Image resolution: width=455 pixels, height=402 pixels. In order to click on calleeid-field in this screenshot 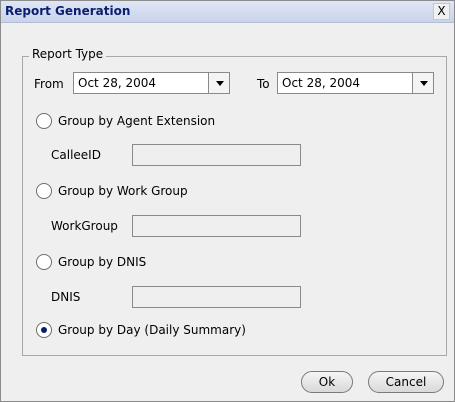, I will do `click(216, 155)`.